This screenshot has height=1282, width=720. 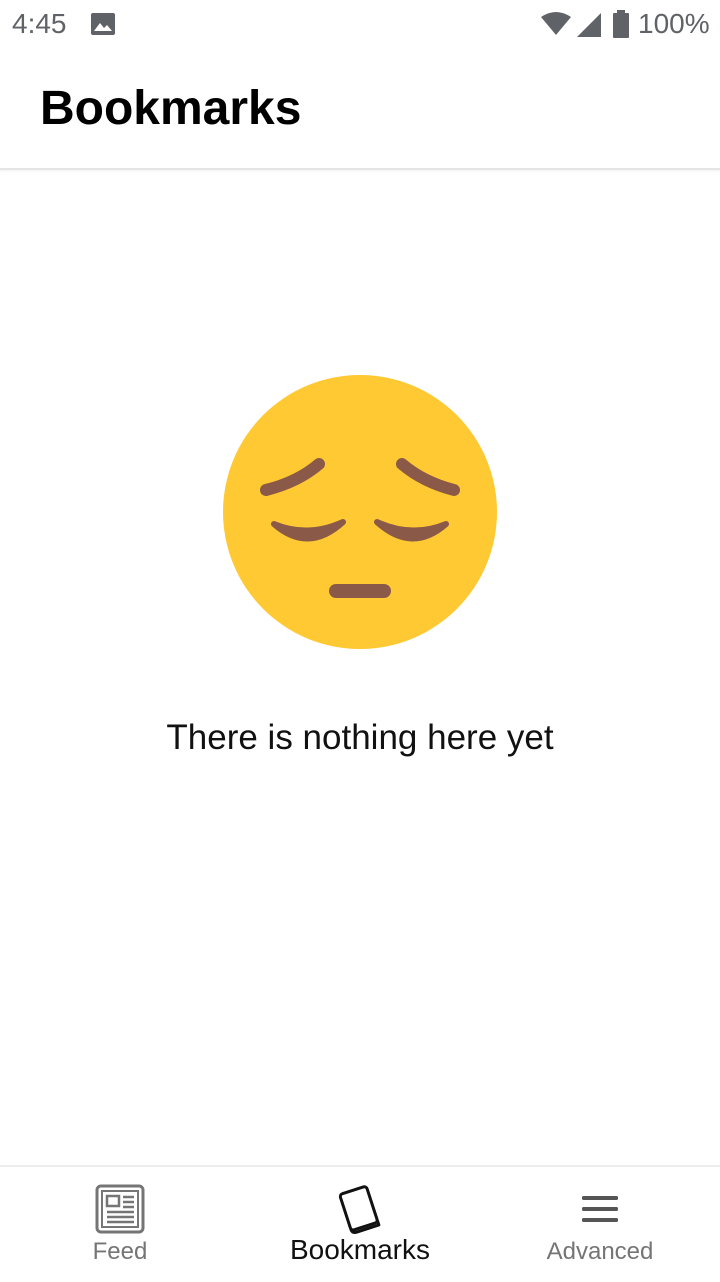 What do you see at coordinates (360, 737) in the screenshot?
I see `empty-state-message: There is nothing here yet` at bounding box center [360, 737].